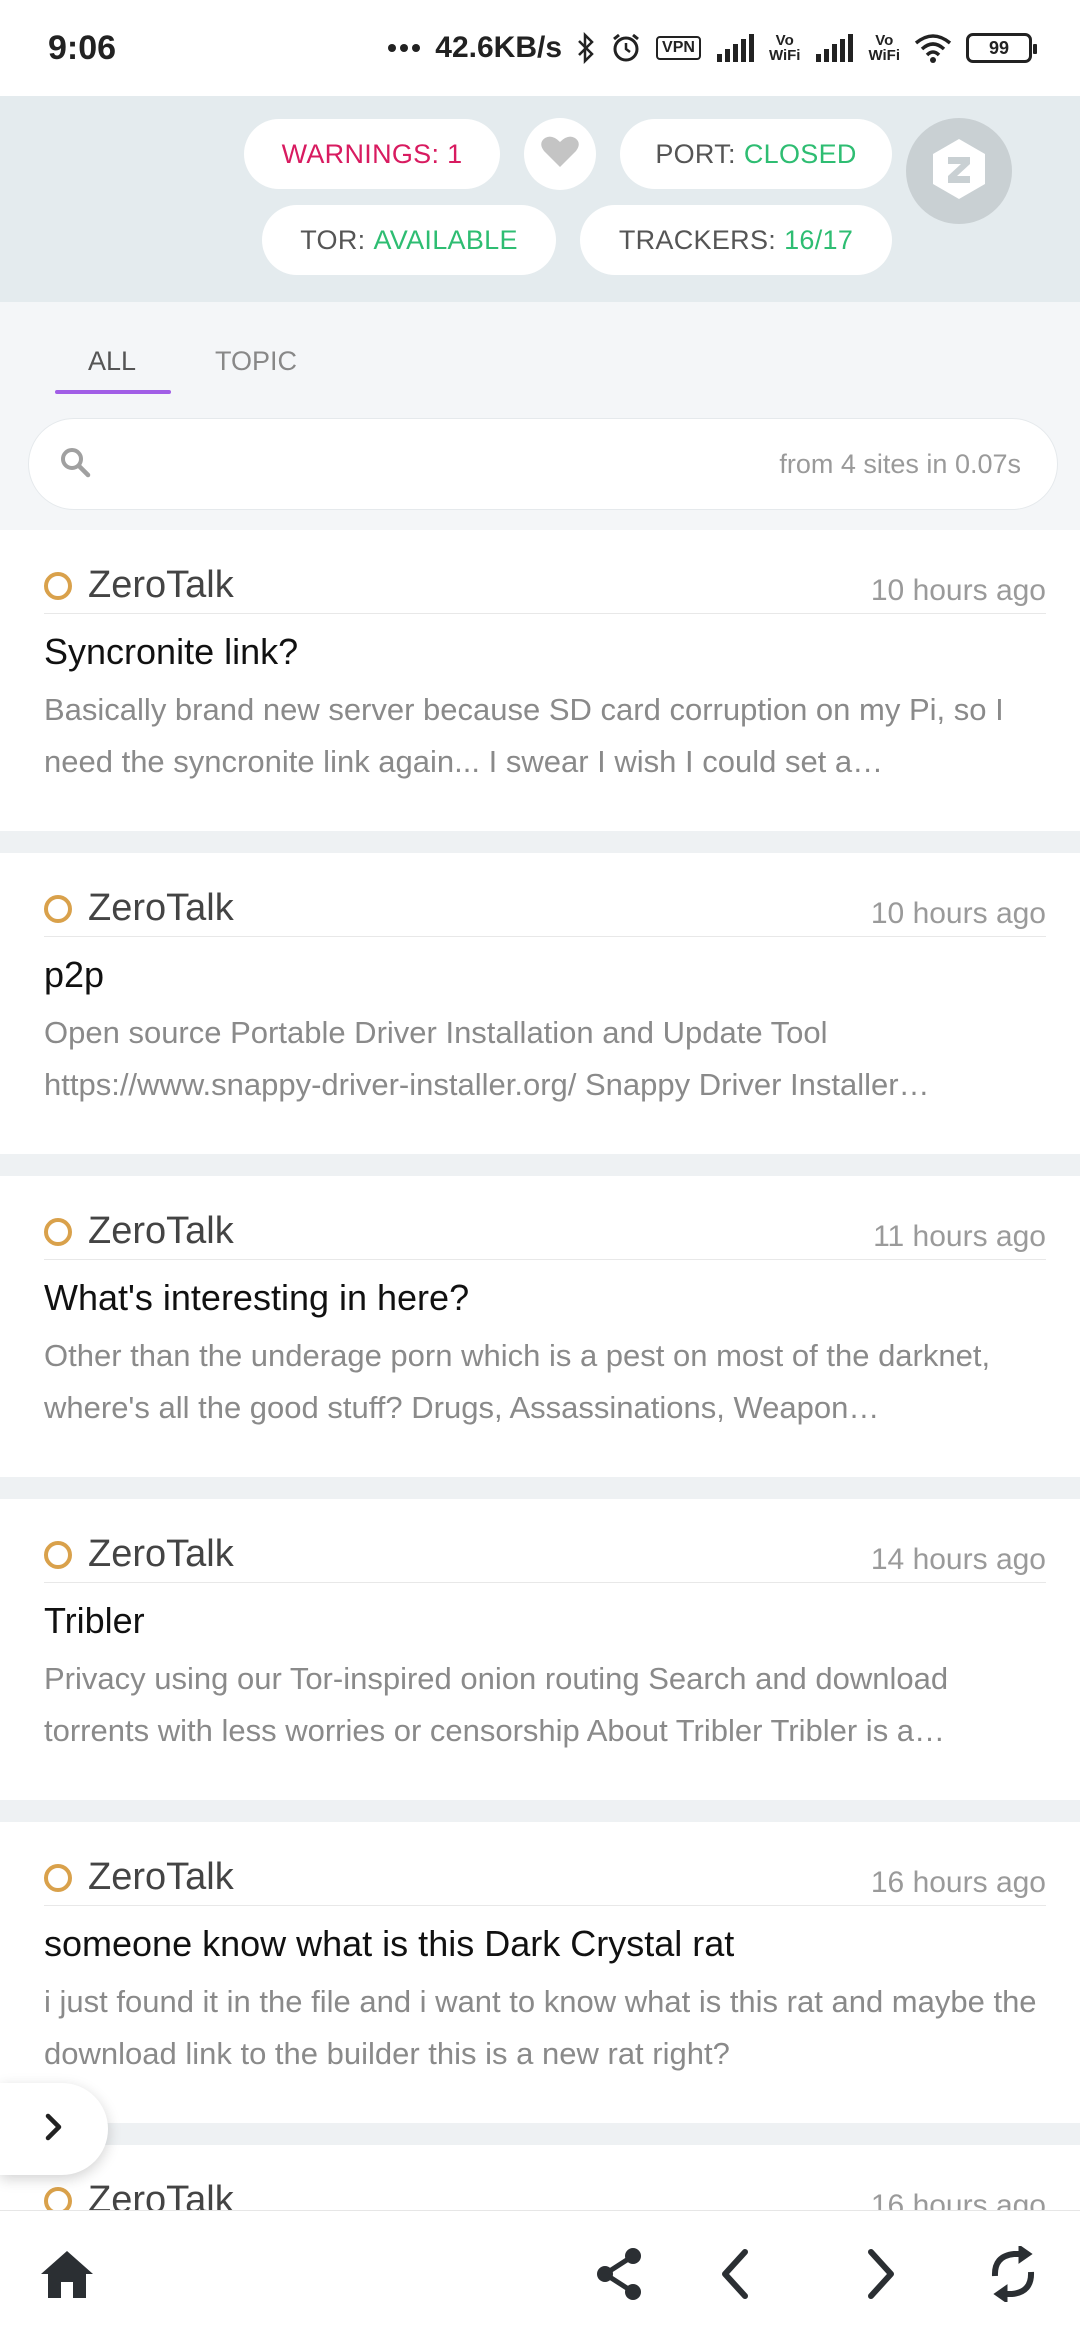  Describe the element at coordinates (1001, 48) in the screenshot. I see `battery-icon: 99` at that location.